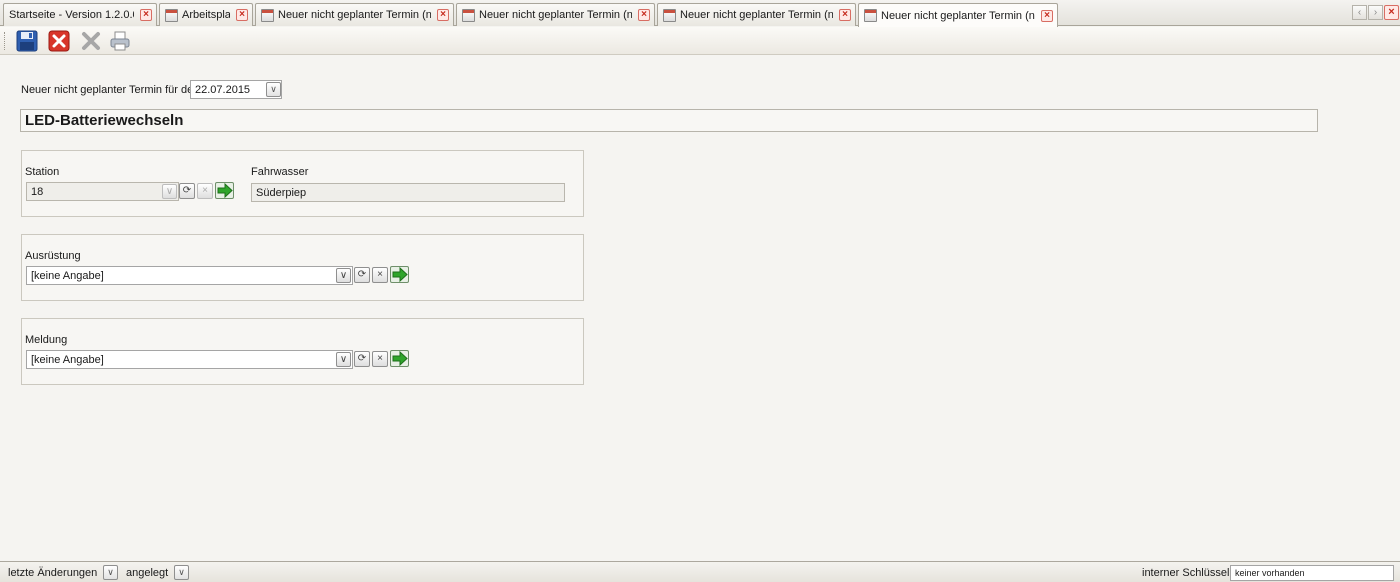  What do you see at coordinates (5, 41) in the screenshot?
I see `toolbar-grip` at bounding box center [5, 41].